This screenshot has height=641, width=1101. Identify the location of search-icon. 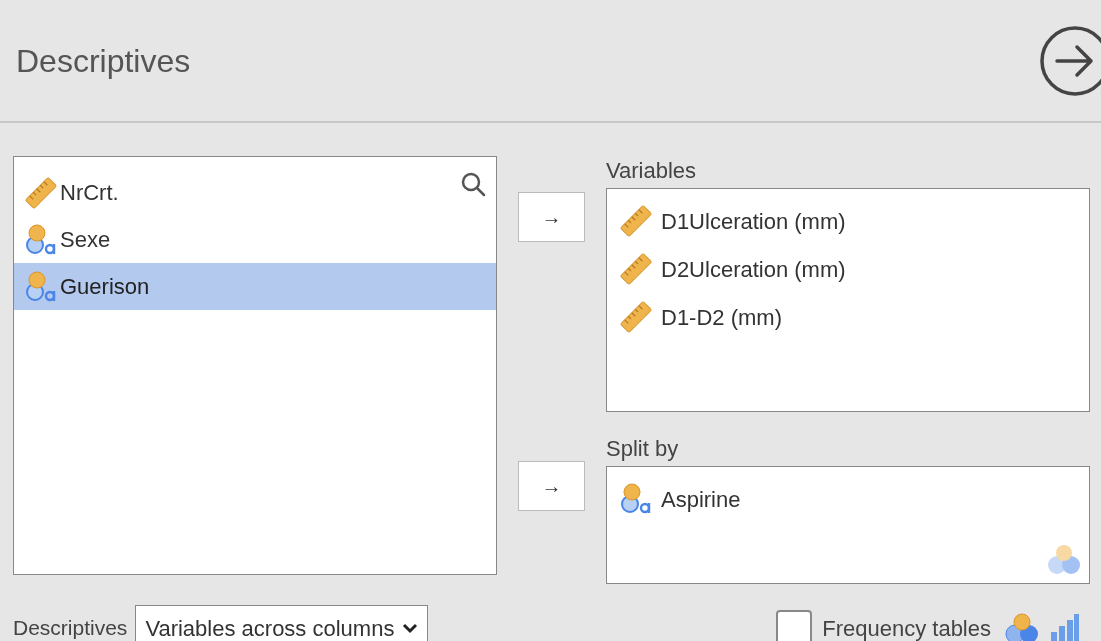
(473, 184).